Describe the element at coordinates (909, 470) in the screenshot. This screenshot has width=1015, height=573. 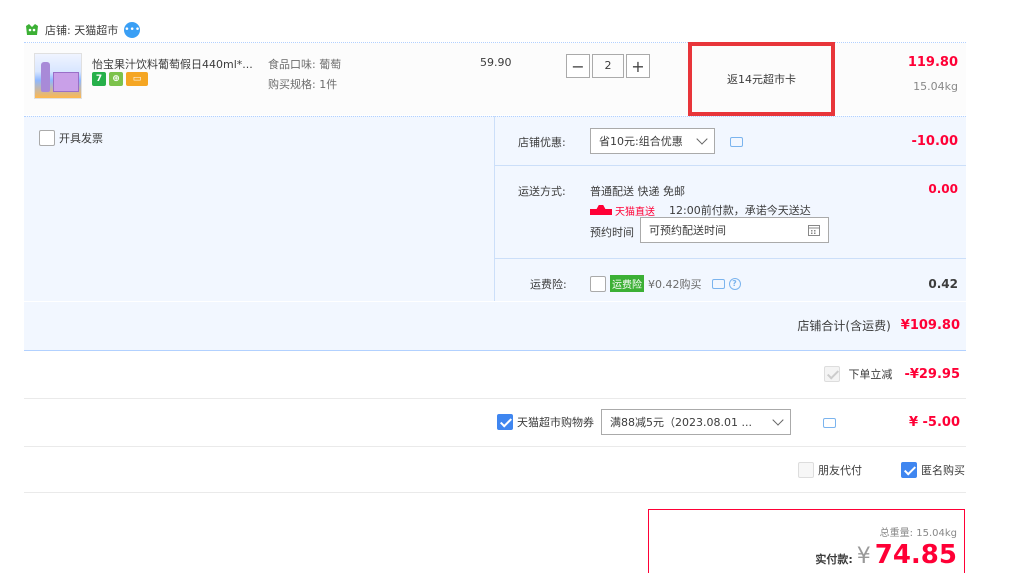
I see `anonymous-checkbox` at that location.